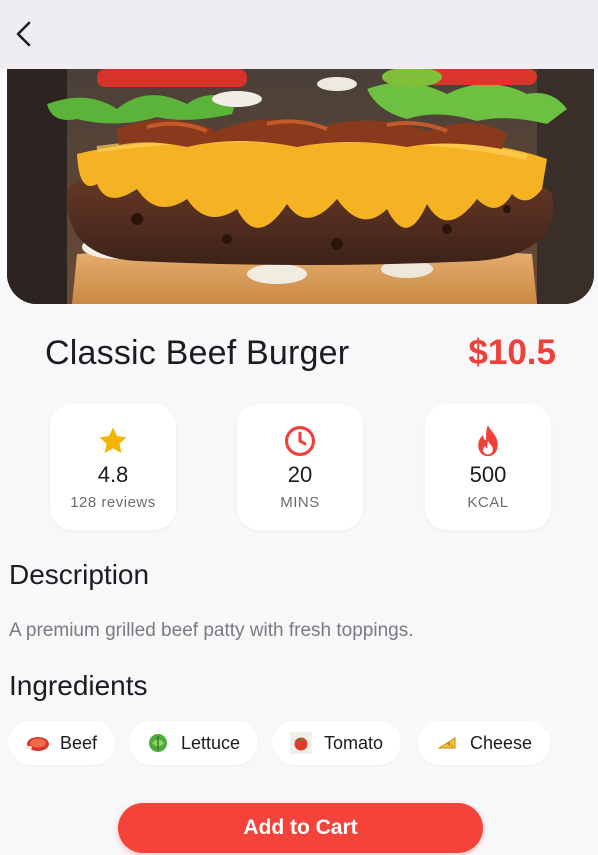 This screenshot has height=855, width=598. Describe the element at coordinates (446, 743) in the screenshot. I see `cheese-icon` at that location.